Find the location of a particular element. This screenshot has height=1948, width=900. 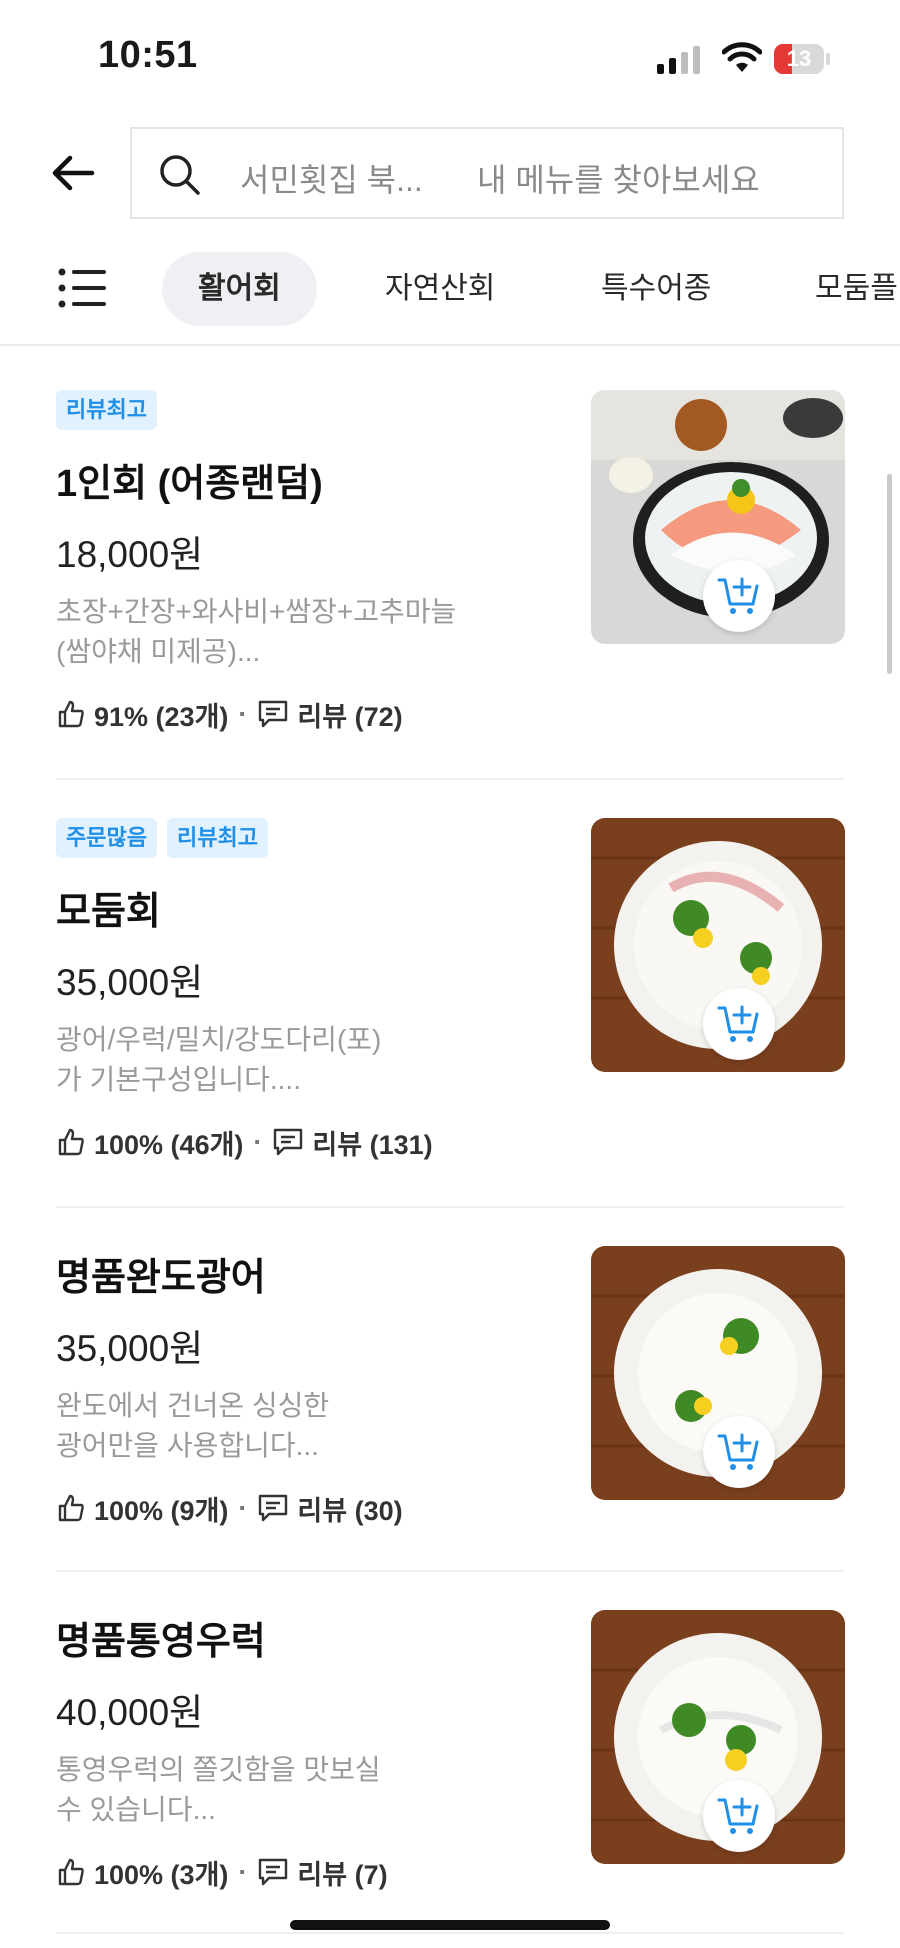

item-stats: 100% (3개) · 리뷰 (7) is located at coordinates (222, 1872).